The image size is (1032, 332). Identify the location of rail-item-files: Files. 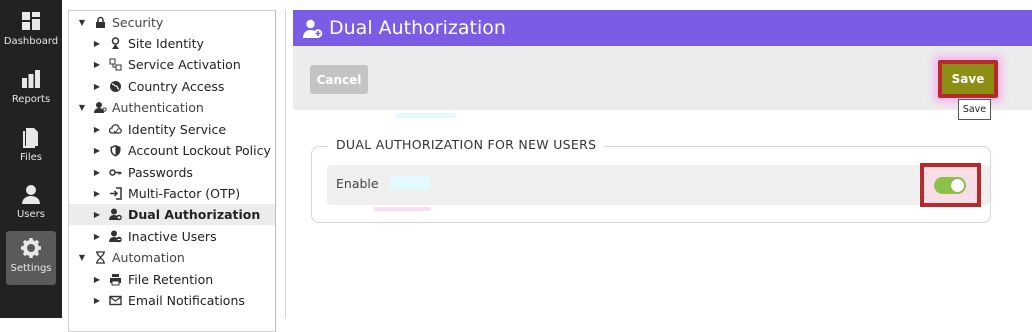
(31, 145).